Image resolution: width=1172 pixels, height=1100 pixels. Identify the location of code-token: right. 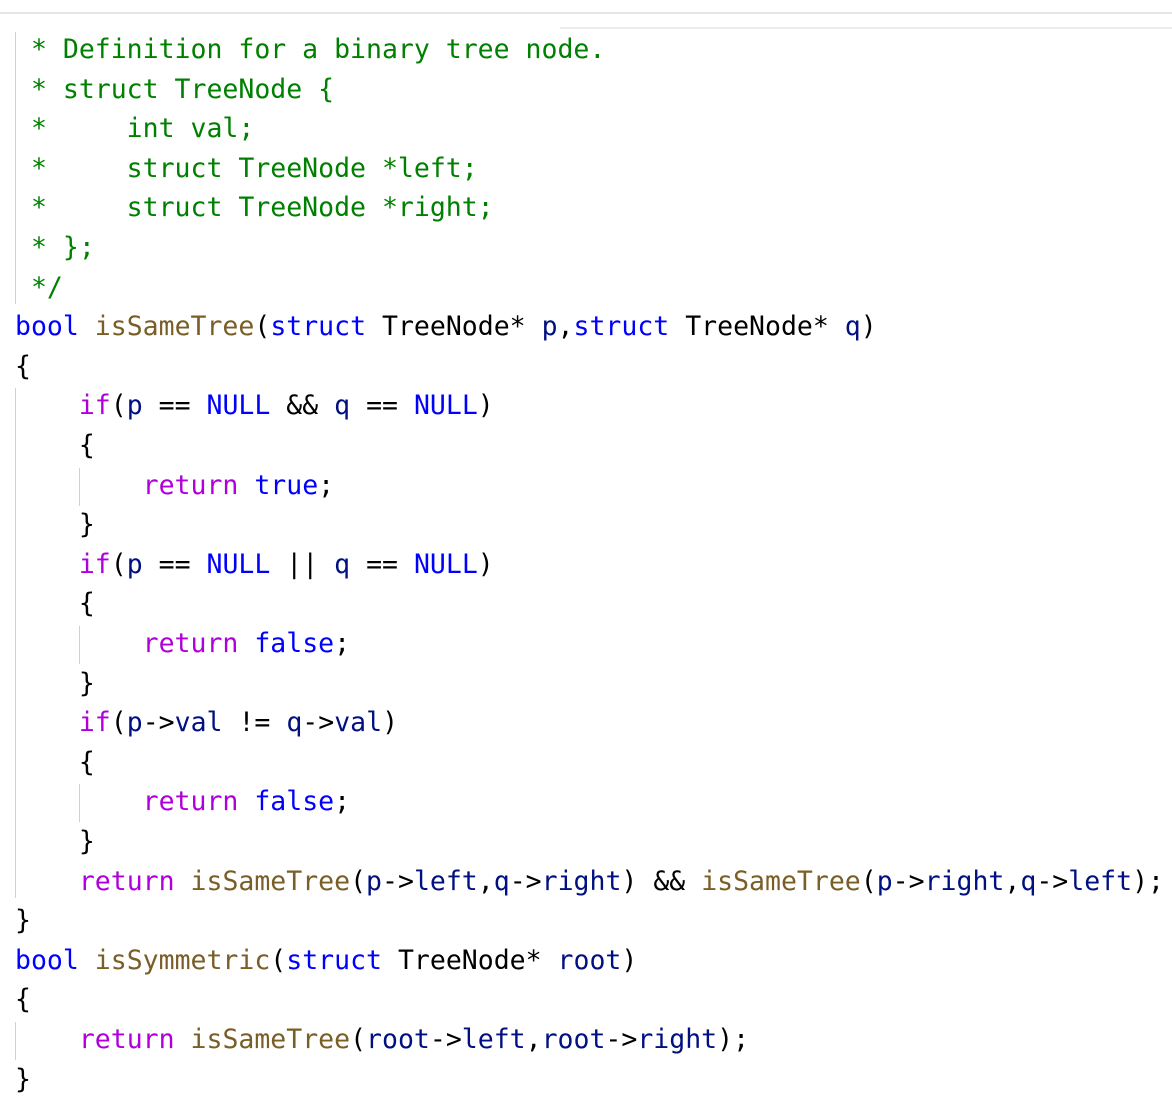
(677, 1039).